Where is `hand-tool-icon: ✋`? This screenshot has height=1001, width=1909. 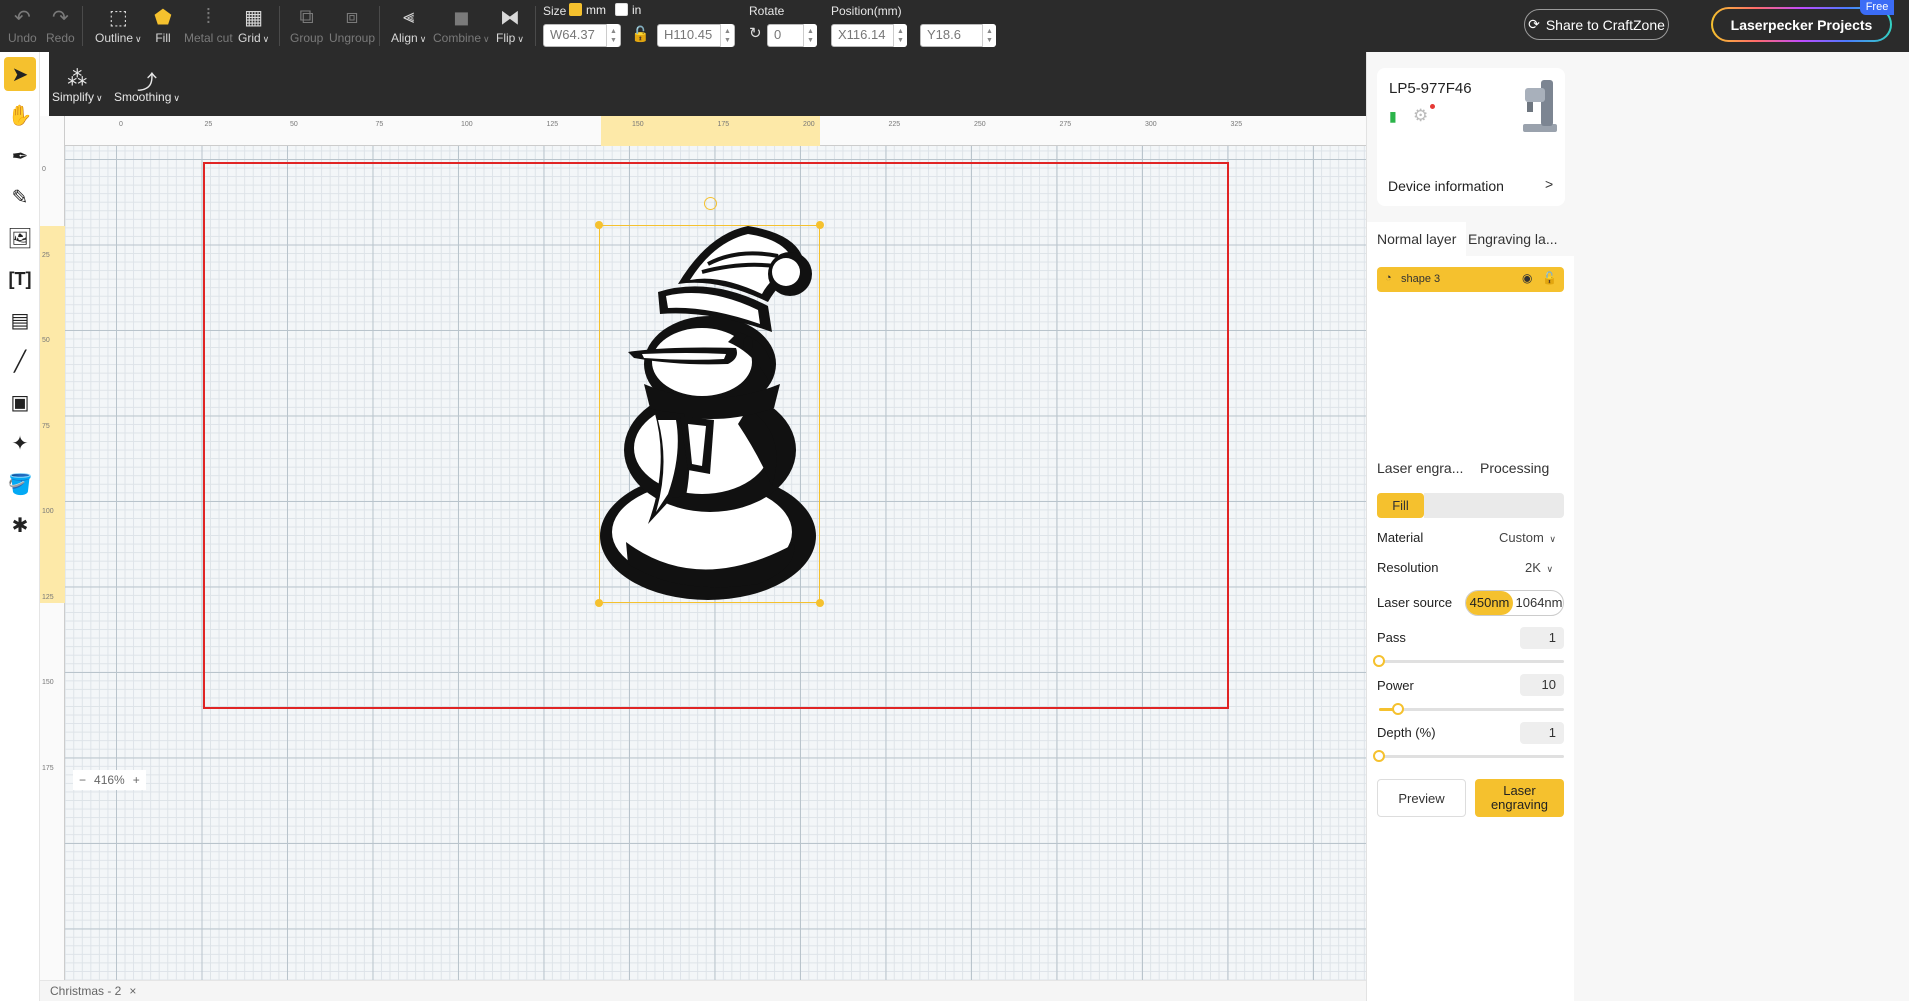
hand-tool-icon: ✋ is located at coordinates (20, 115).